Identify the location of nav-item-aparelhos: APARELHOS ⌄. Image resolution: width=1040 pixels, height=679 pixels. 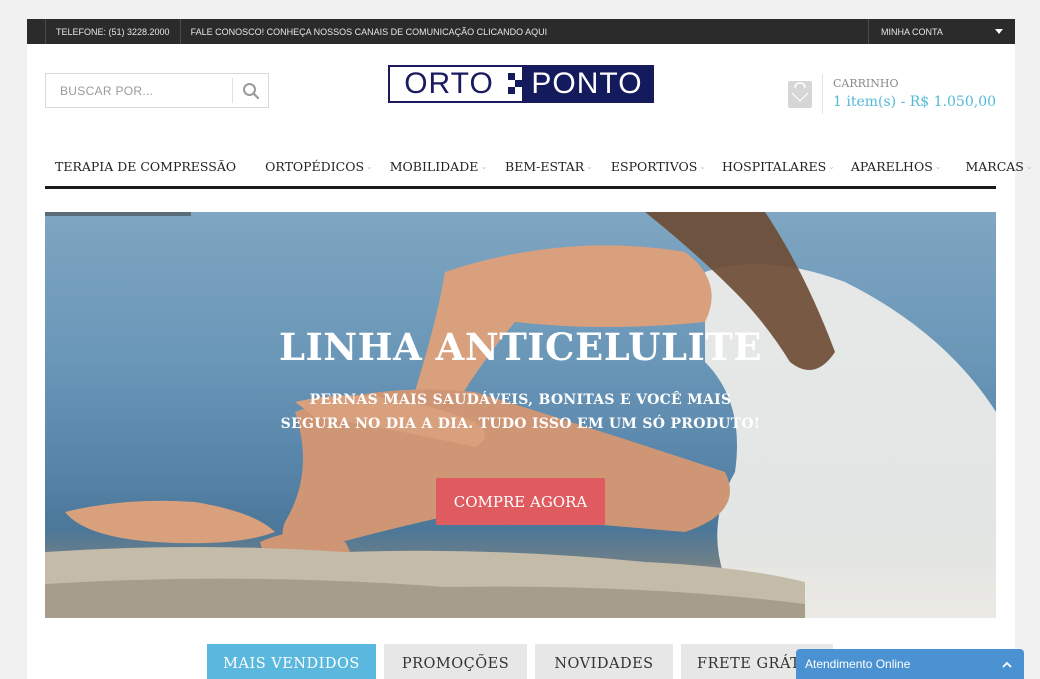
(896, 166).